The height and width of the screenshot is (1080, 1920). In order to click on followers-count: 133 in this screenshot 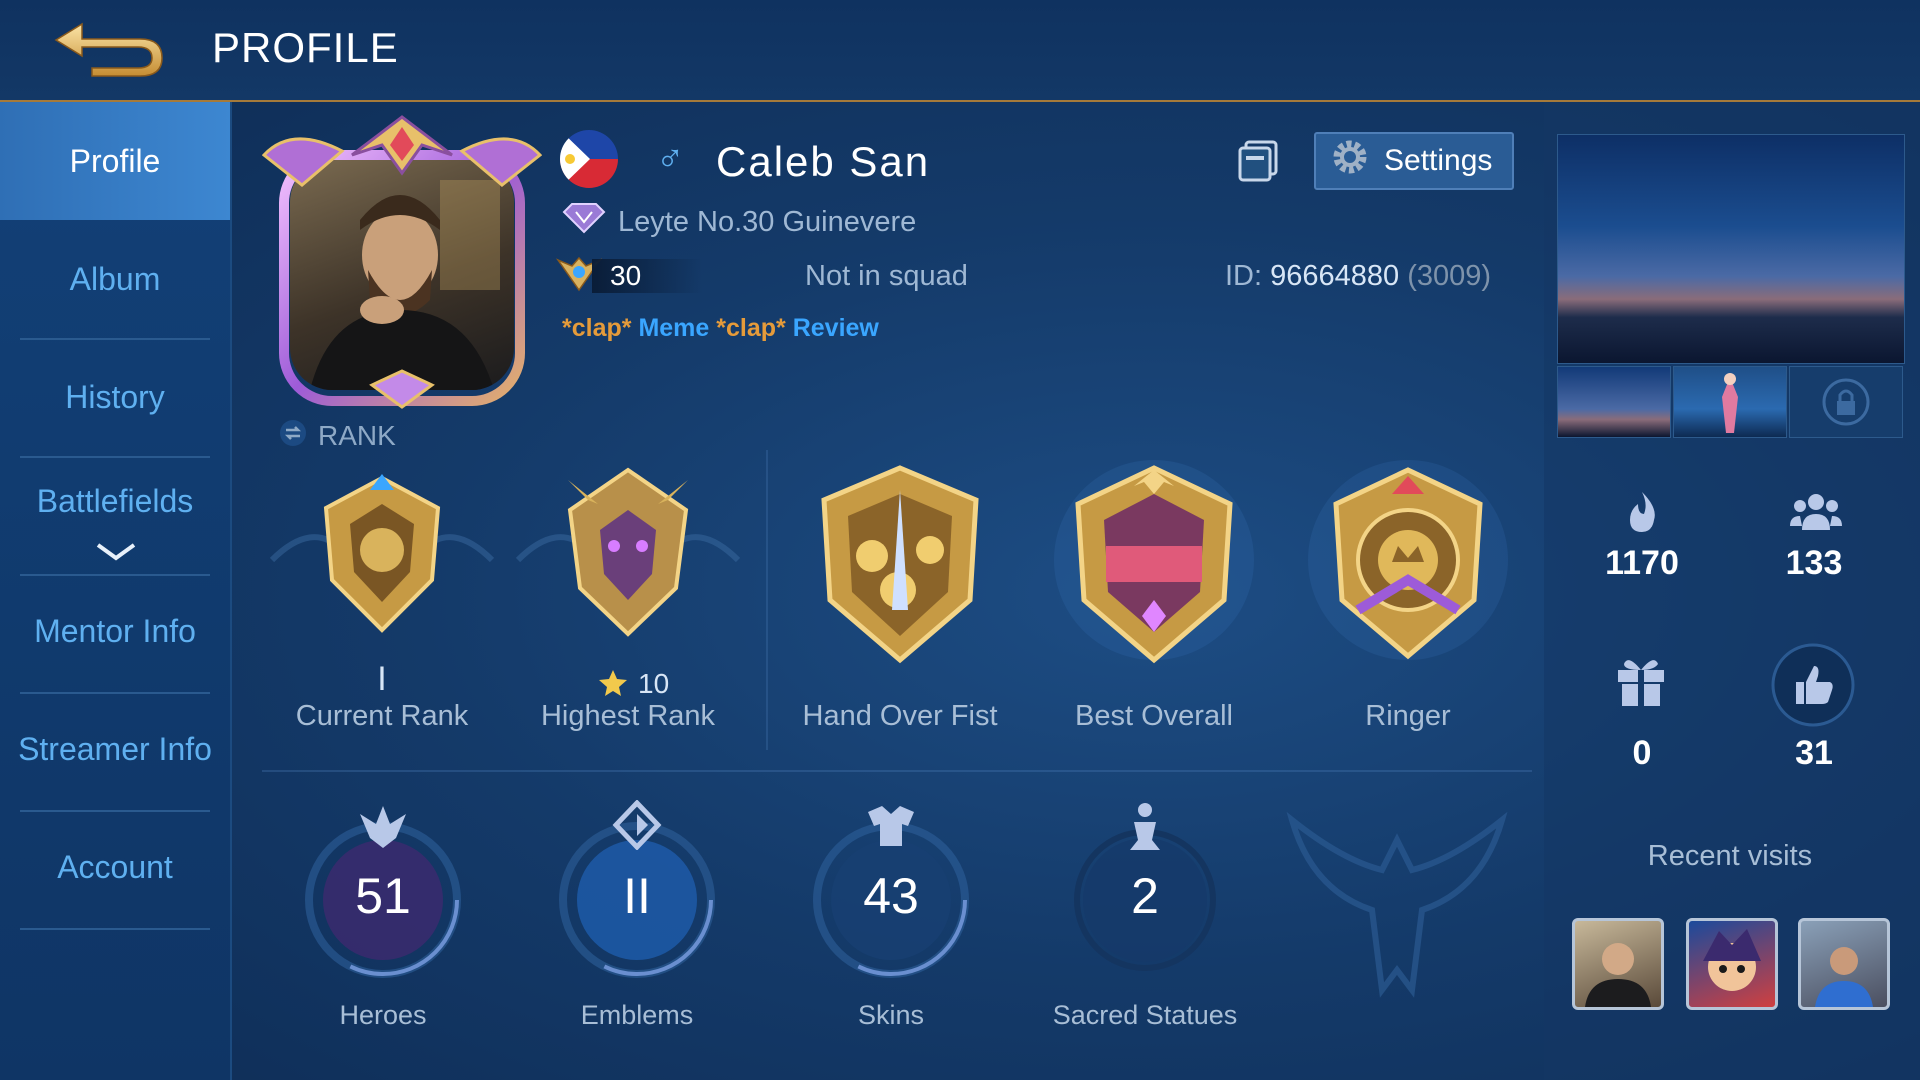, I will do `click(1814, 563)`.